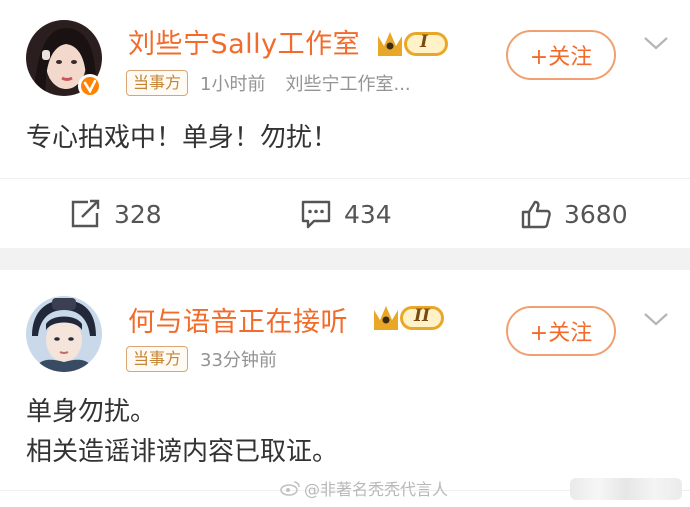  What do you see at coordinates (290, 488) in the screenshot?
I see `weibo-logo-icon` at bounding box center [290, 488].